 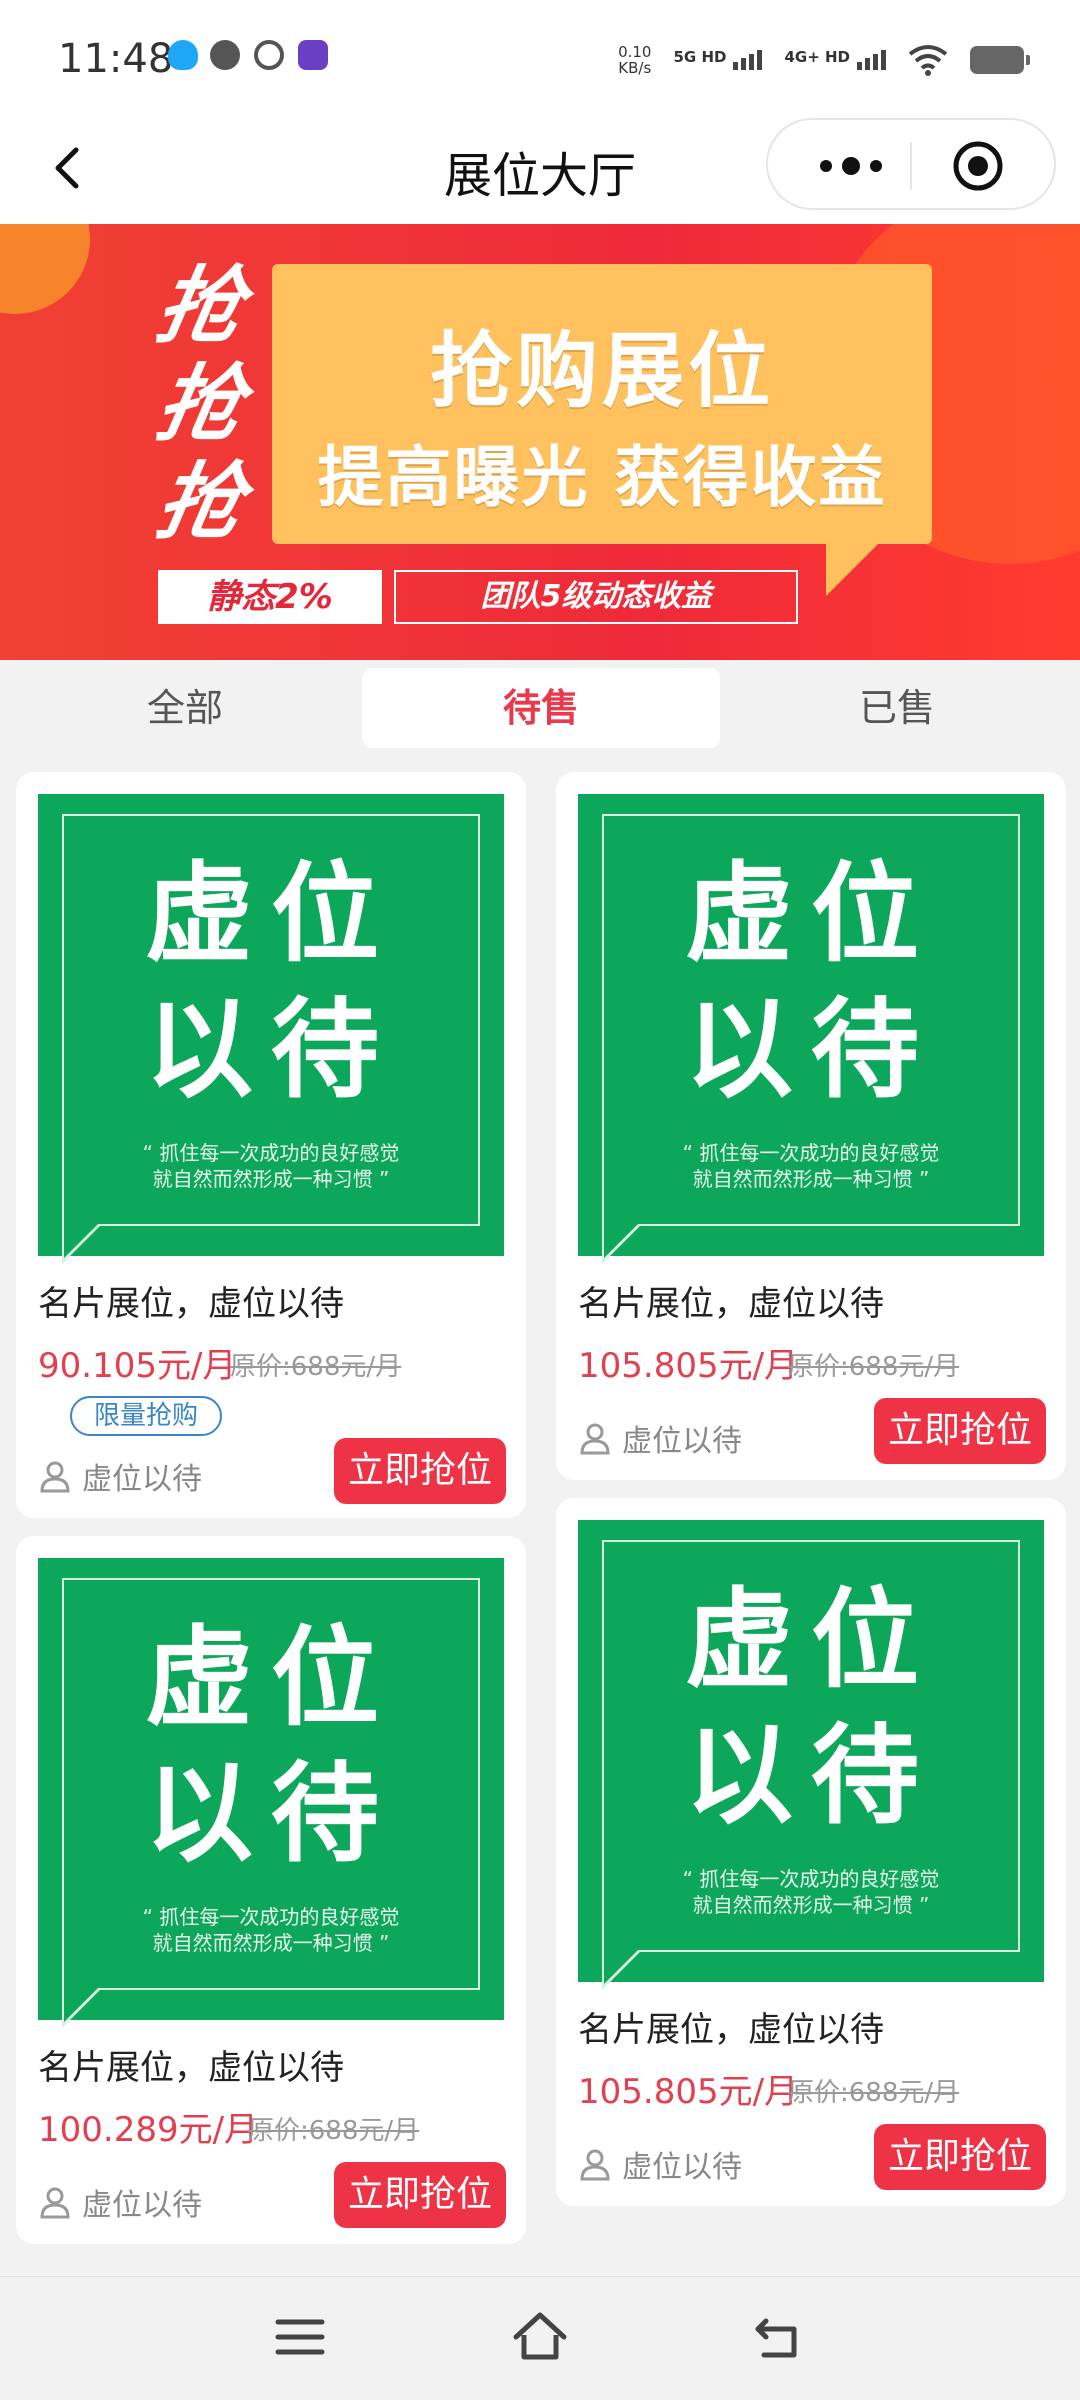 I want to click on banner-qiang-1: 抢, so click(x=200, y=306).